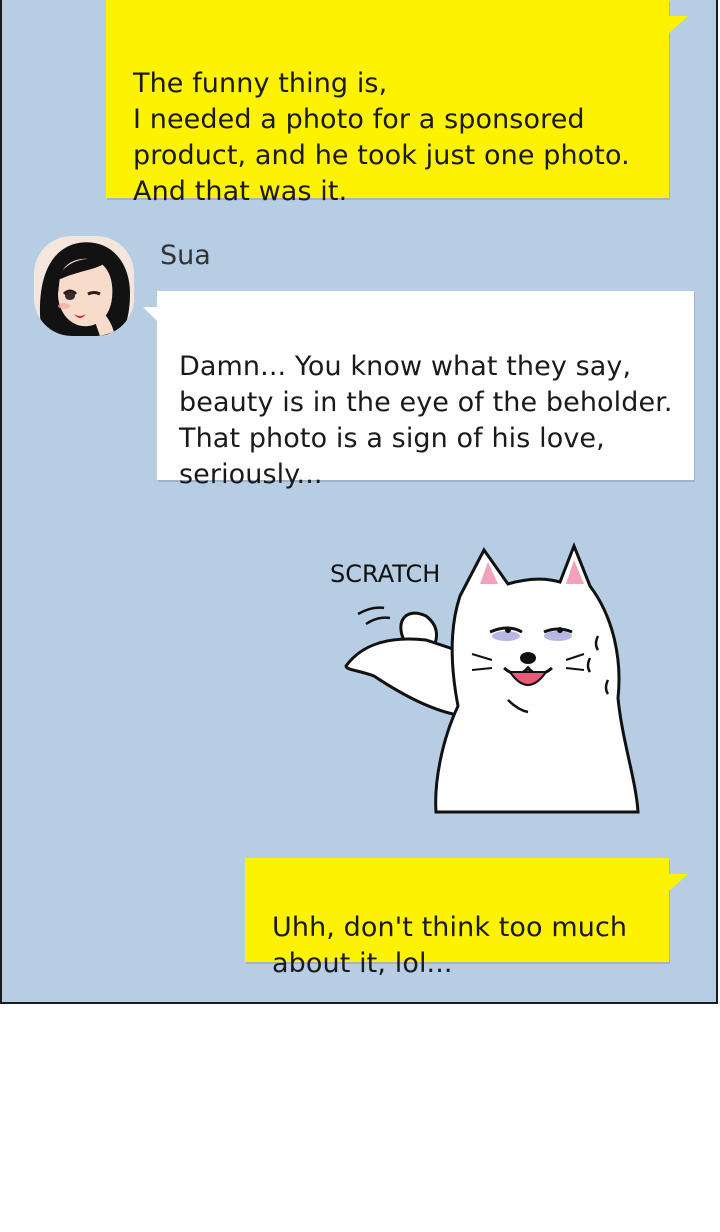  I want to click on cat-sticker-icon: SCRATCH, so click(485, 677).